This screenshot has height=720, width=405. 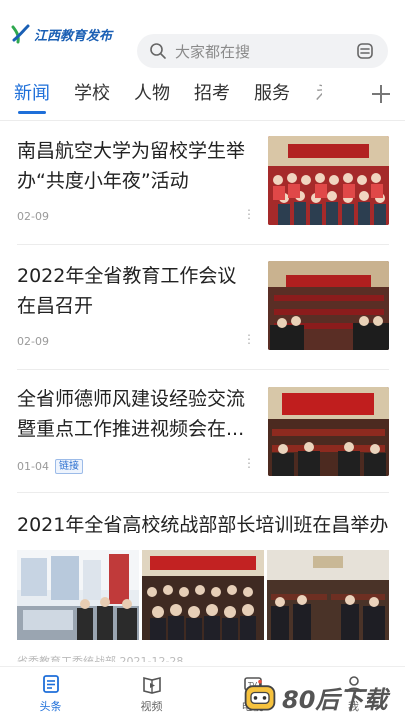 What do you see at coordinates (68, 466) in the screenshot?
I see `link-badge: 链接` at bounding box center [68, 466].